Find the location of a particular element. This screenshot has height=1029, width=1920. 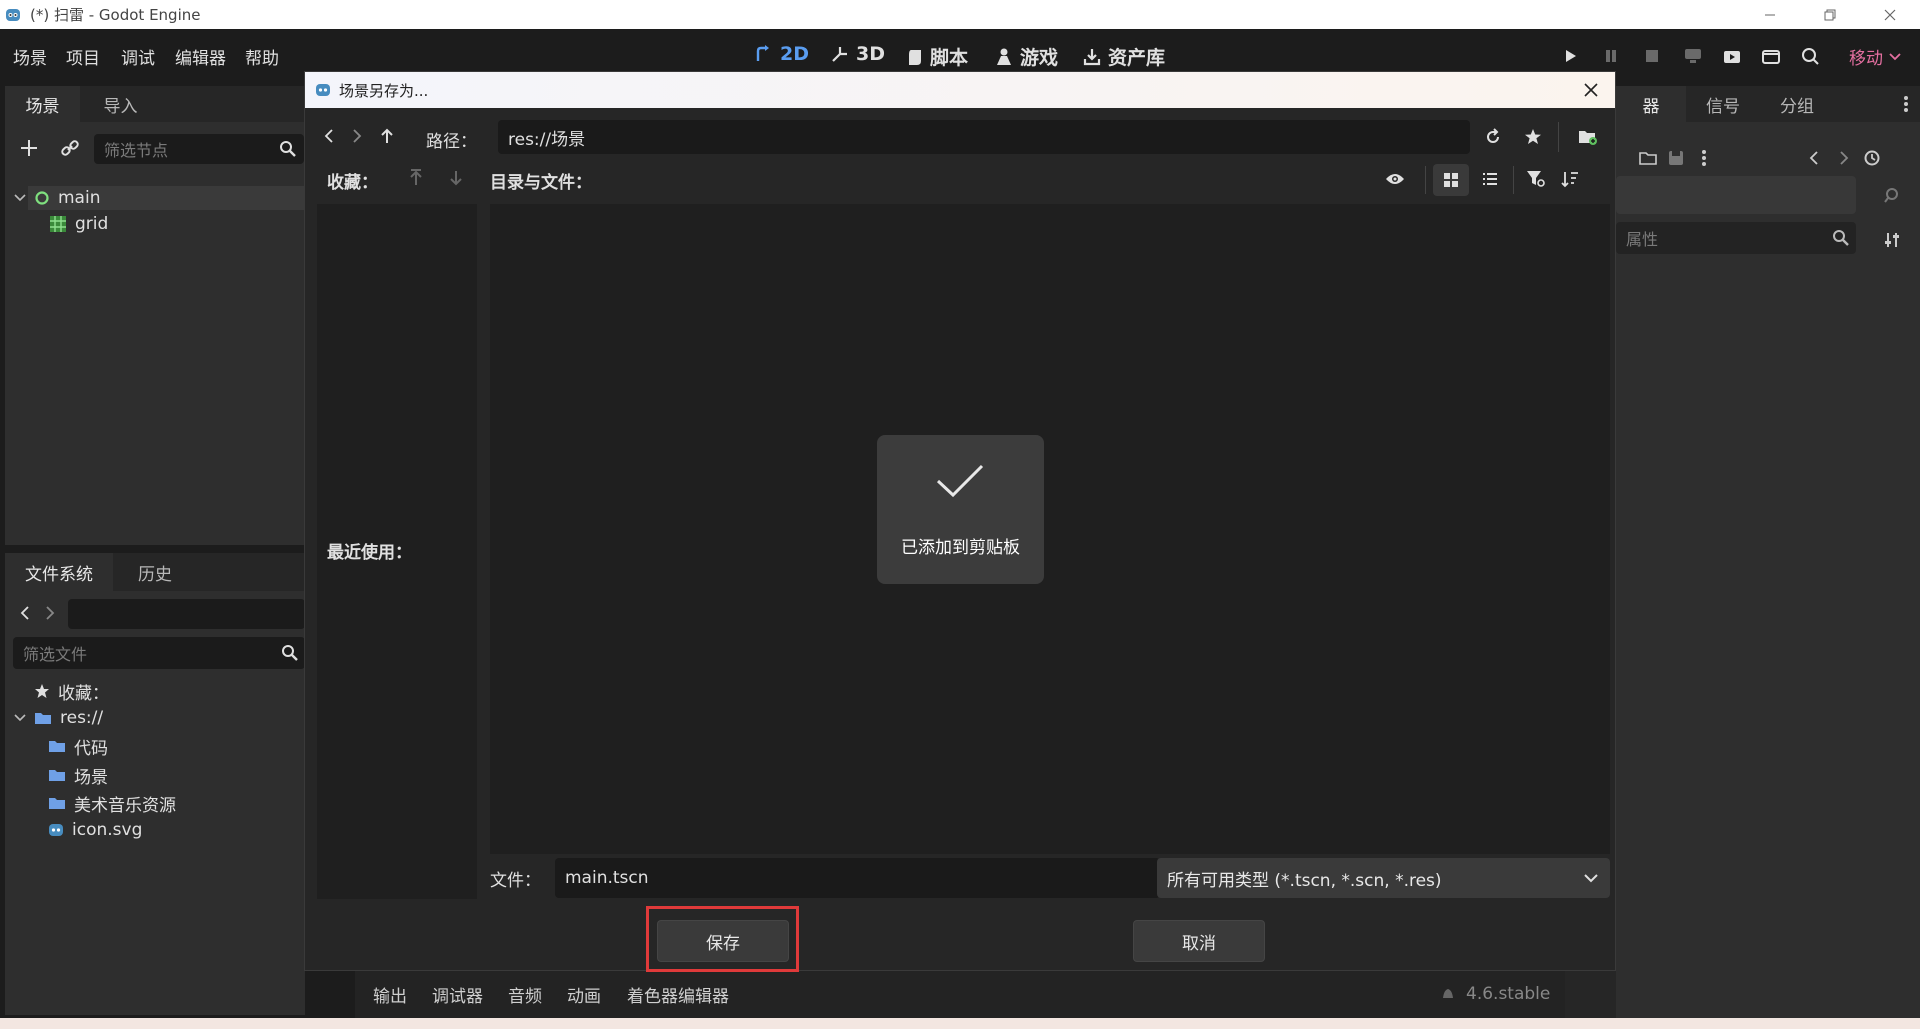

clipboard-toast: 已添加到剪贴板 is located at coordinates (960, 509).